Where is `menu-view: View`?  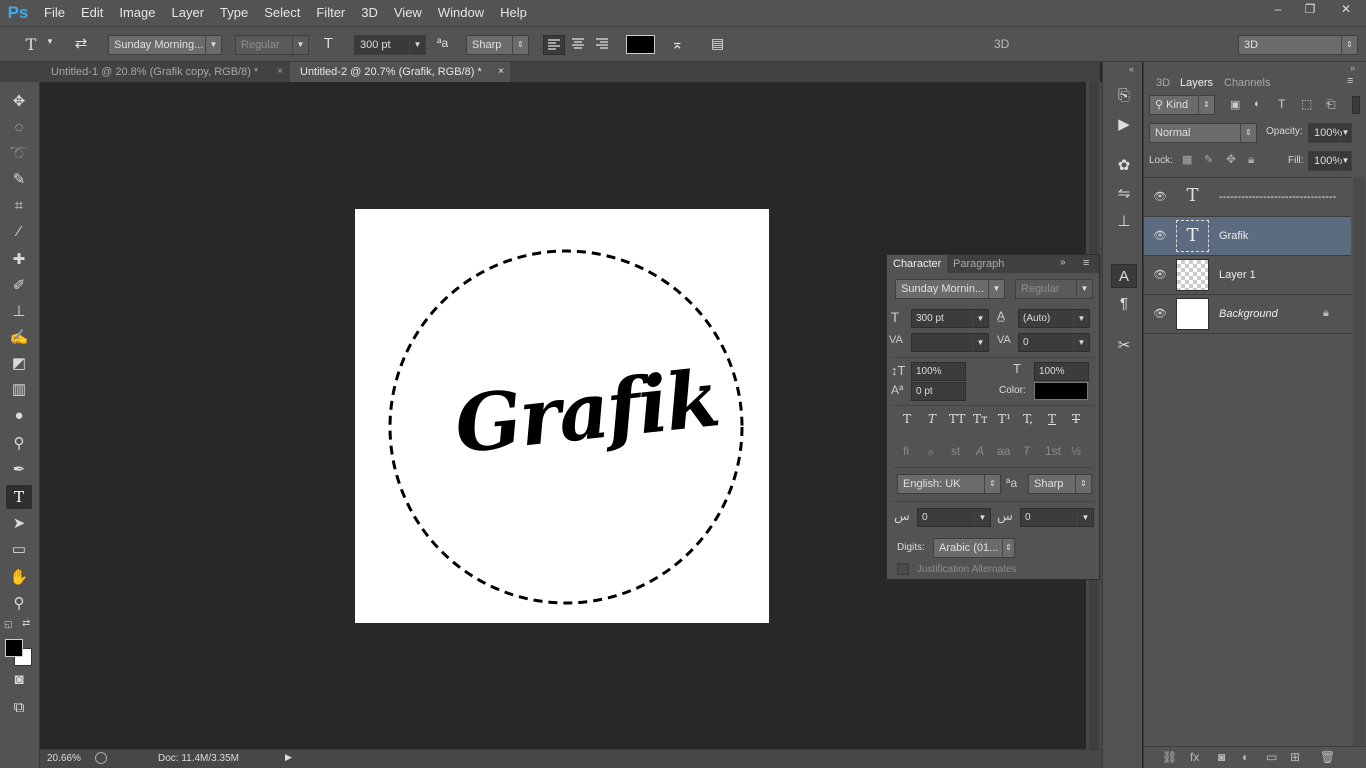 menu-view: View is located at coordinates (408, 13).